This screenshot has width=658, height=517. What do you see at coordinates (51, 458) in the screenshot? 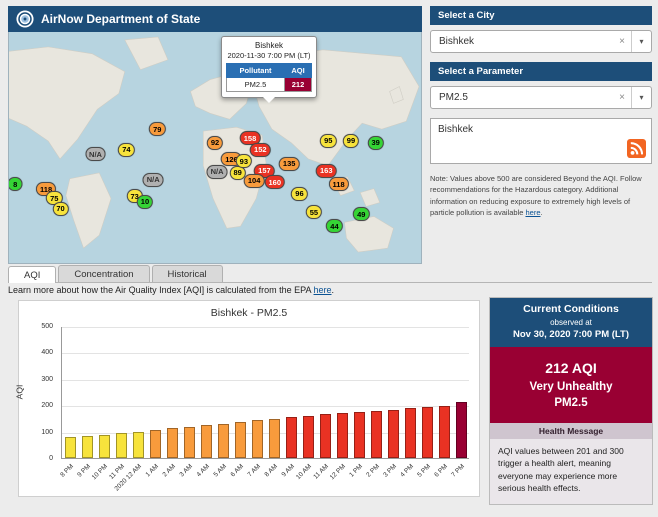
I see `chart-y-tick-label: 0` at bounding box center [51, 458].